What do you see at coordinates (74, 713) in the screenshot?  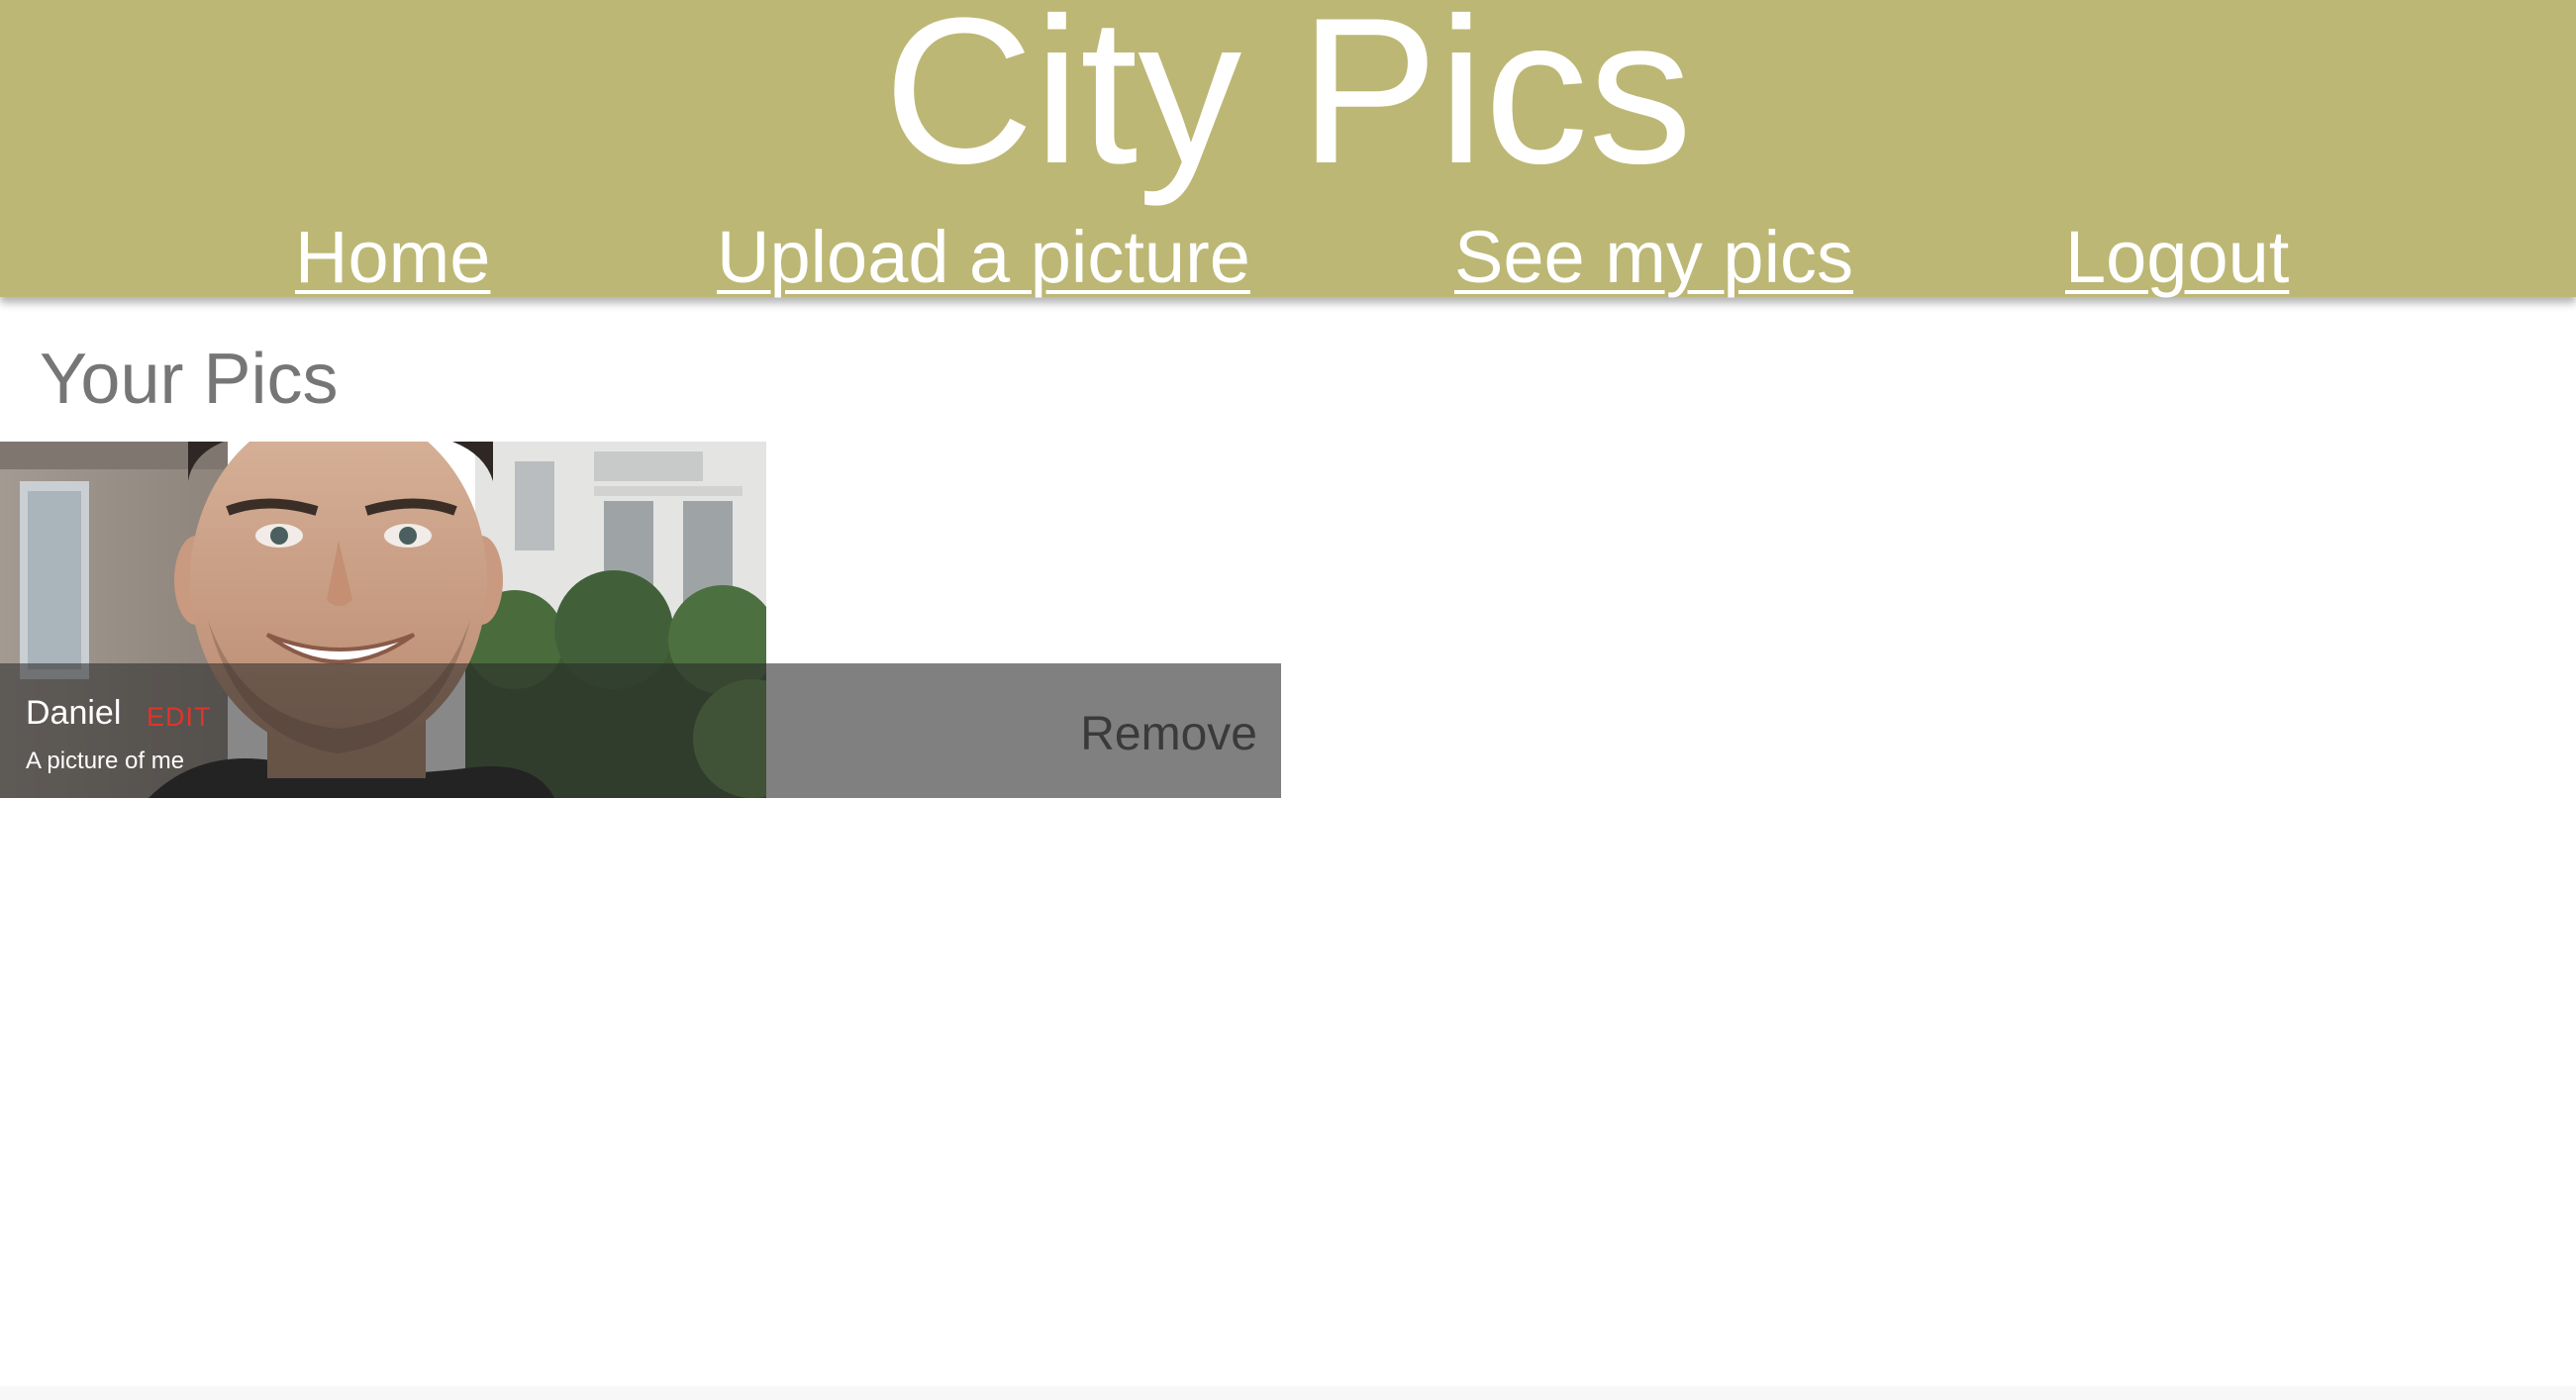 I see `pic-name: Daniel` at bounding box center [74, 713].